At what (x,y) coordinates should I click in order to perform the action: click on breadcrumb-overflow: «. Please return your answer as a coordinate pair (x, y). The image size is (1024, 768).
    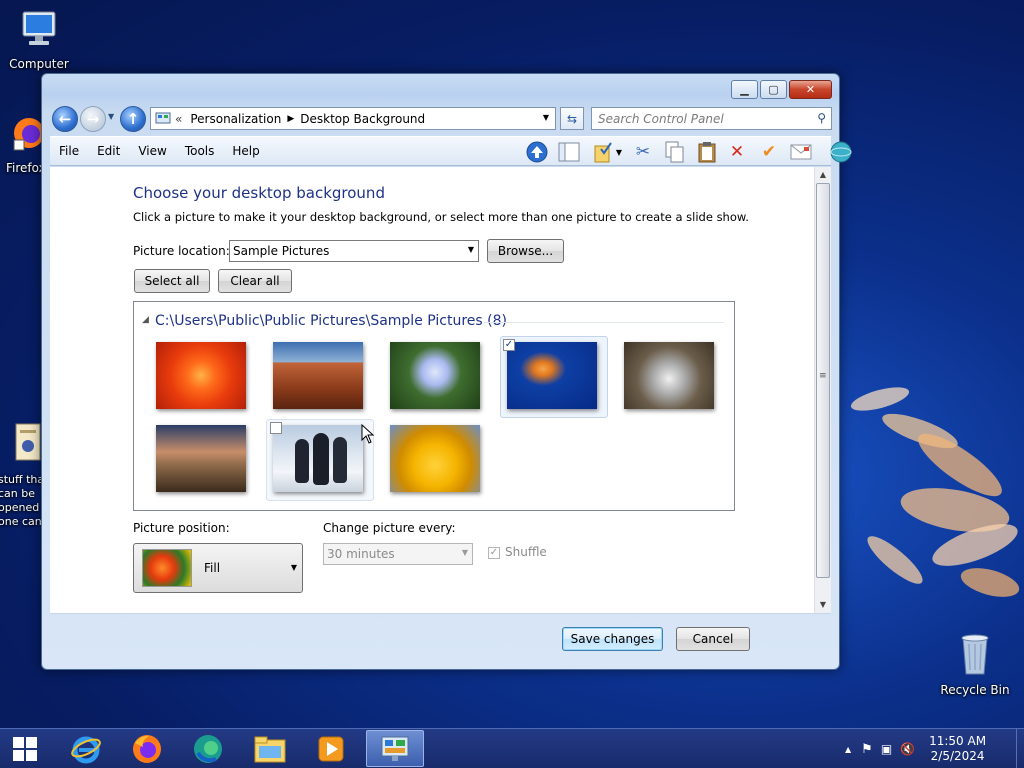
    Looking at the image, I should click on (178, 119).